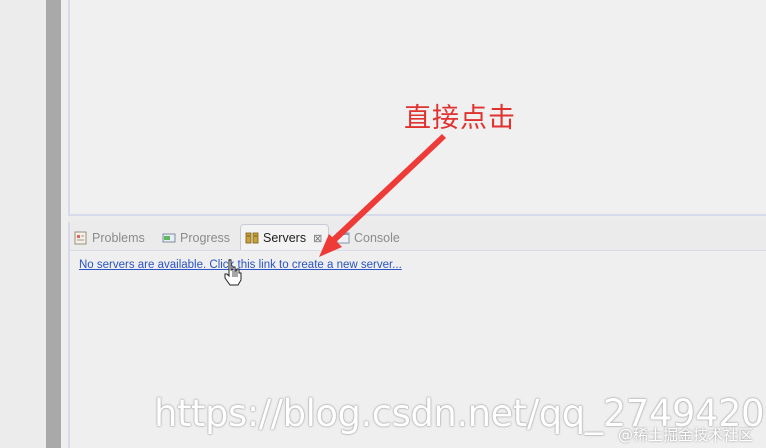 The image size is (766, 448). I want to click on tab-console: Console, so click(368, 238).